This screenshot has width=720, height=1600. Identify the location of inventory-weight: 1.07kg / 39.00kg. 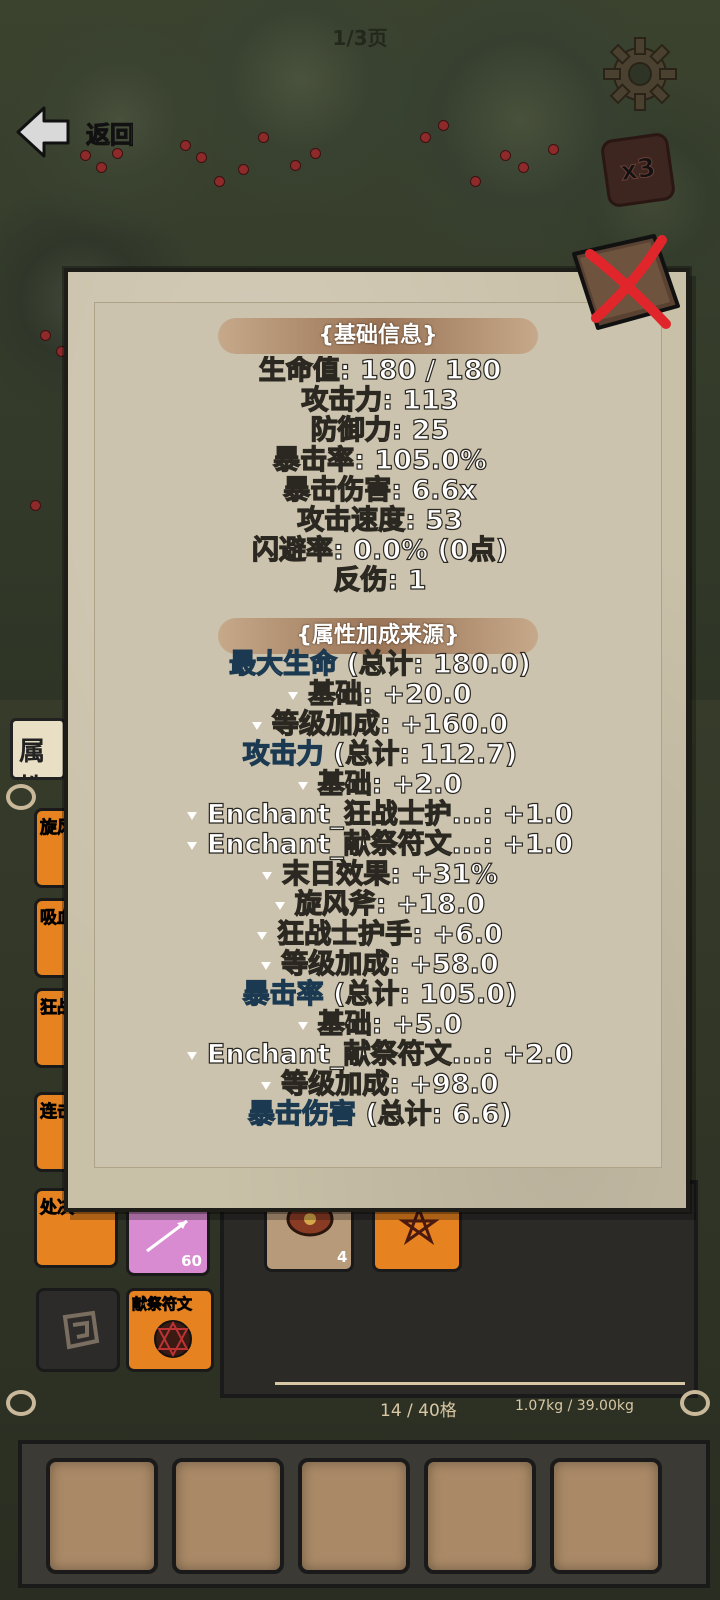
(574, 1406).